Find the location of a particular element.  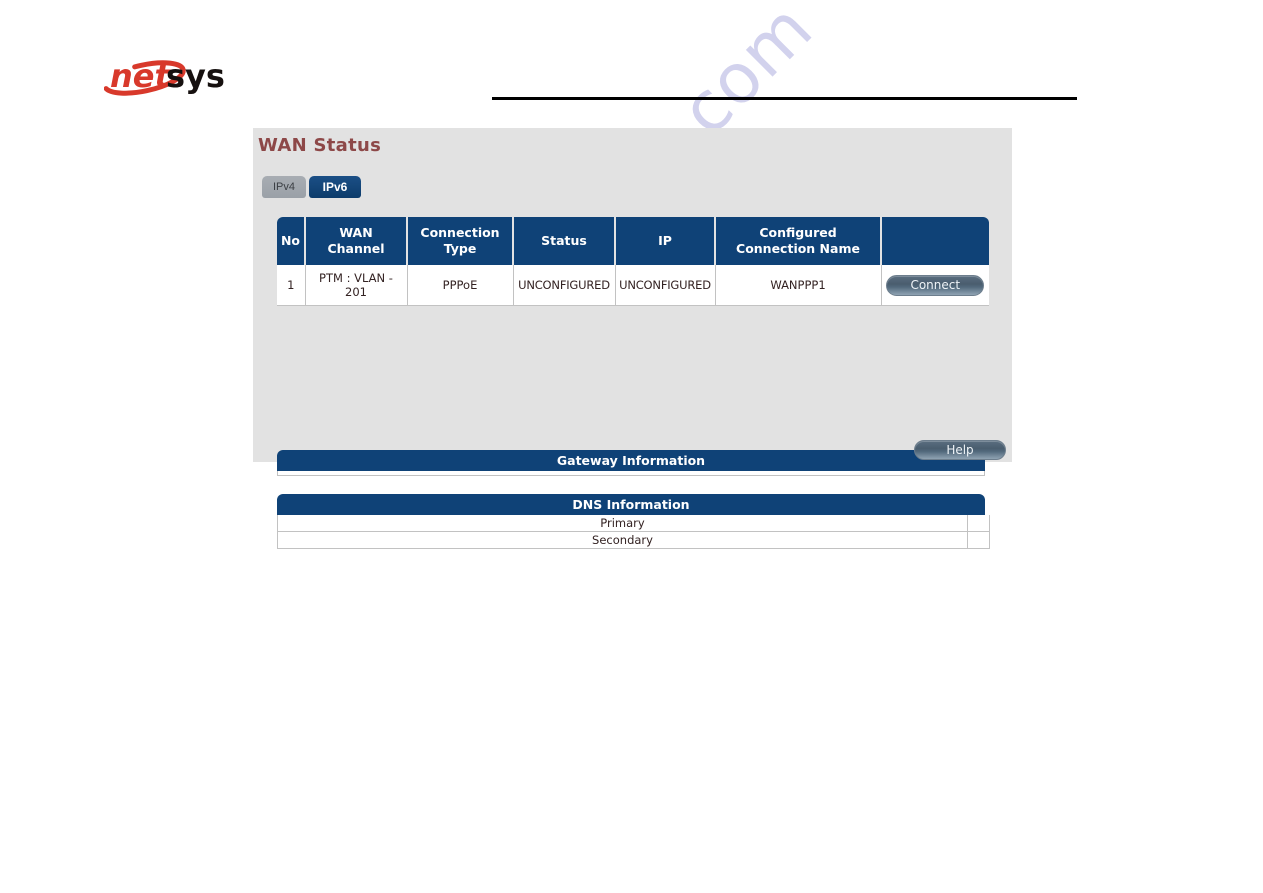

help-button: Help is located at coordinates (960, 450).